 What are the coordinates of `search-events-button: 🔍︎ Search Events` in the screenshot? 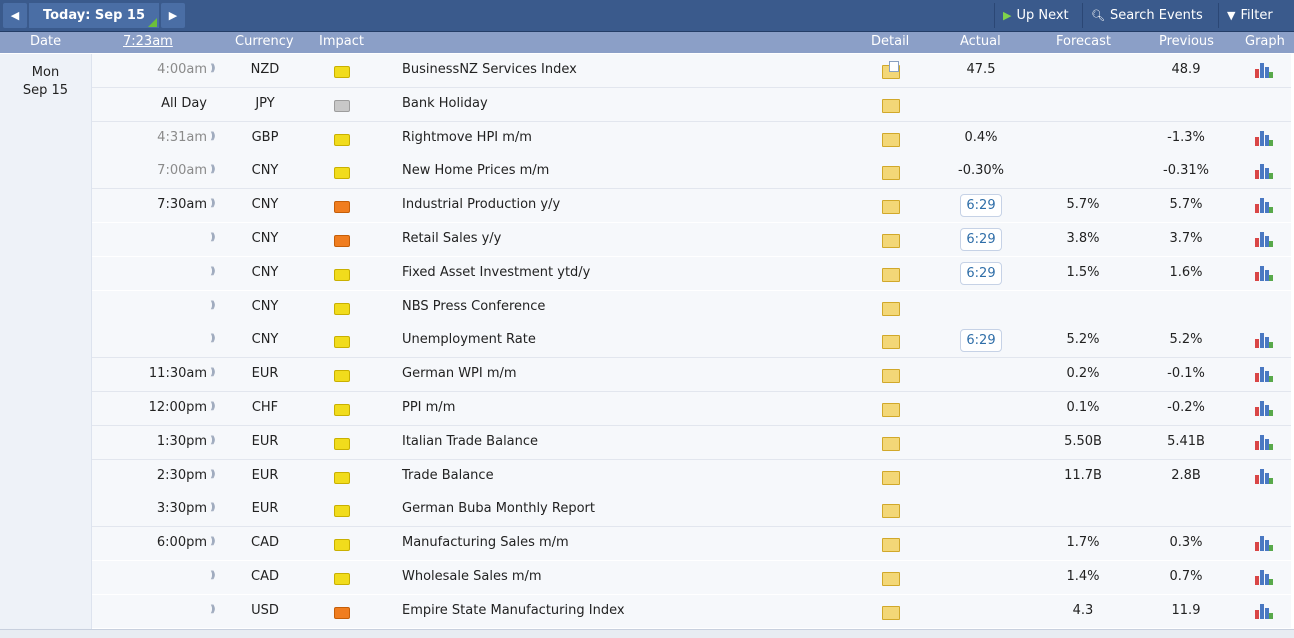 It's located at (1149, 15).